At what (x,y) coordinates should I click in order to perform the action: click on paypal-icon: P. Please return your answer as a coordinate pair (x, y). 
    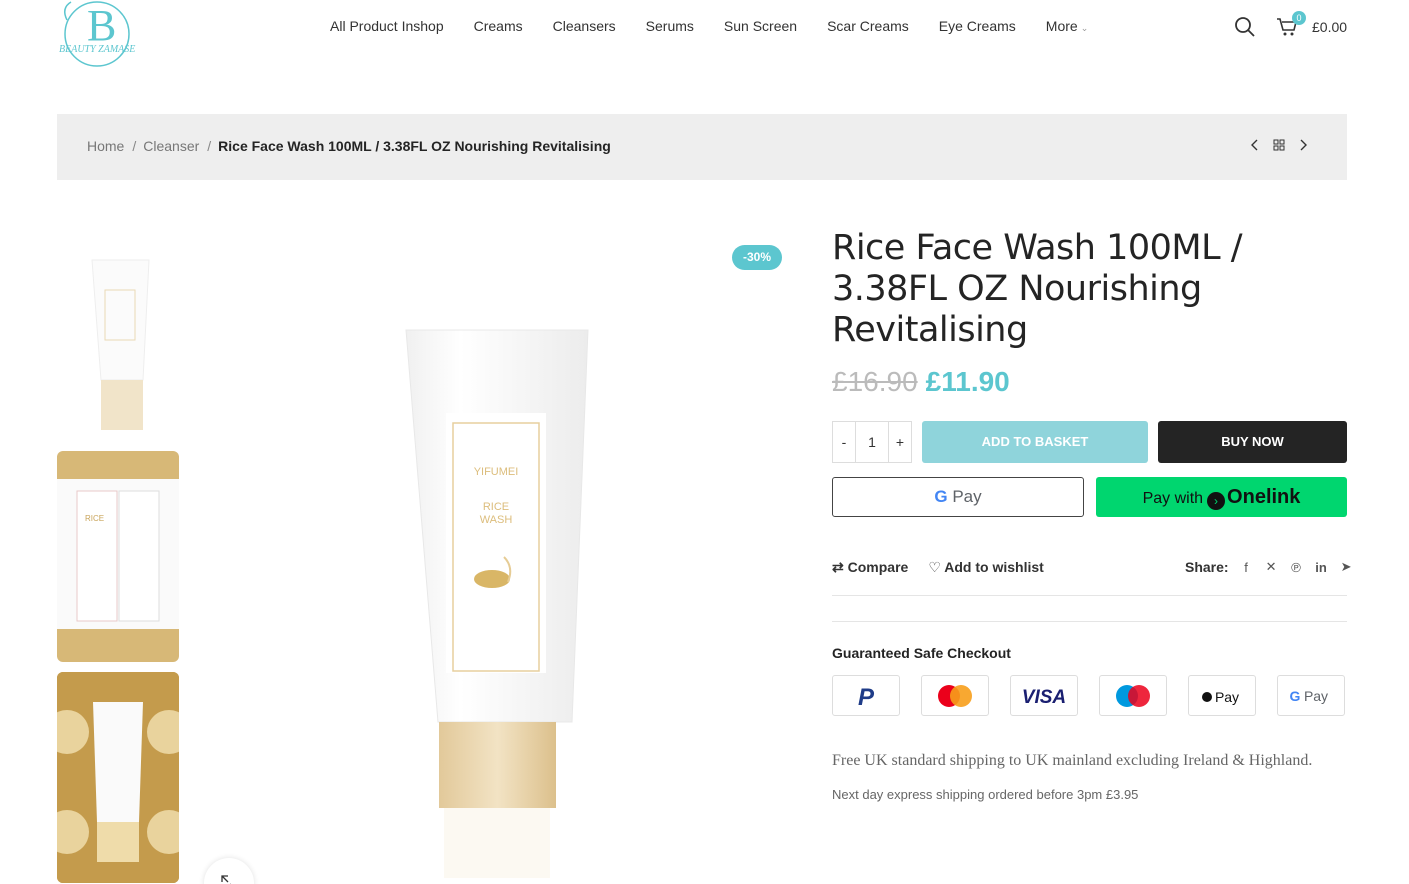
    Looking at the image, I should click on (866, 695).